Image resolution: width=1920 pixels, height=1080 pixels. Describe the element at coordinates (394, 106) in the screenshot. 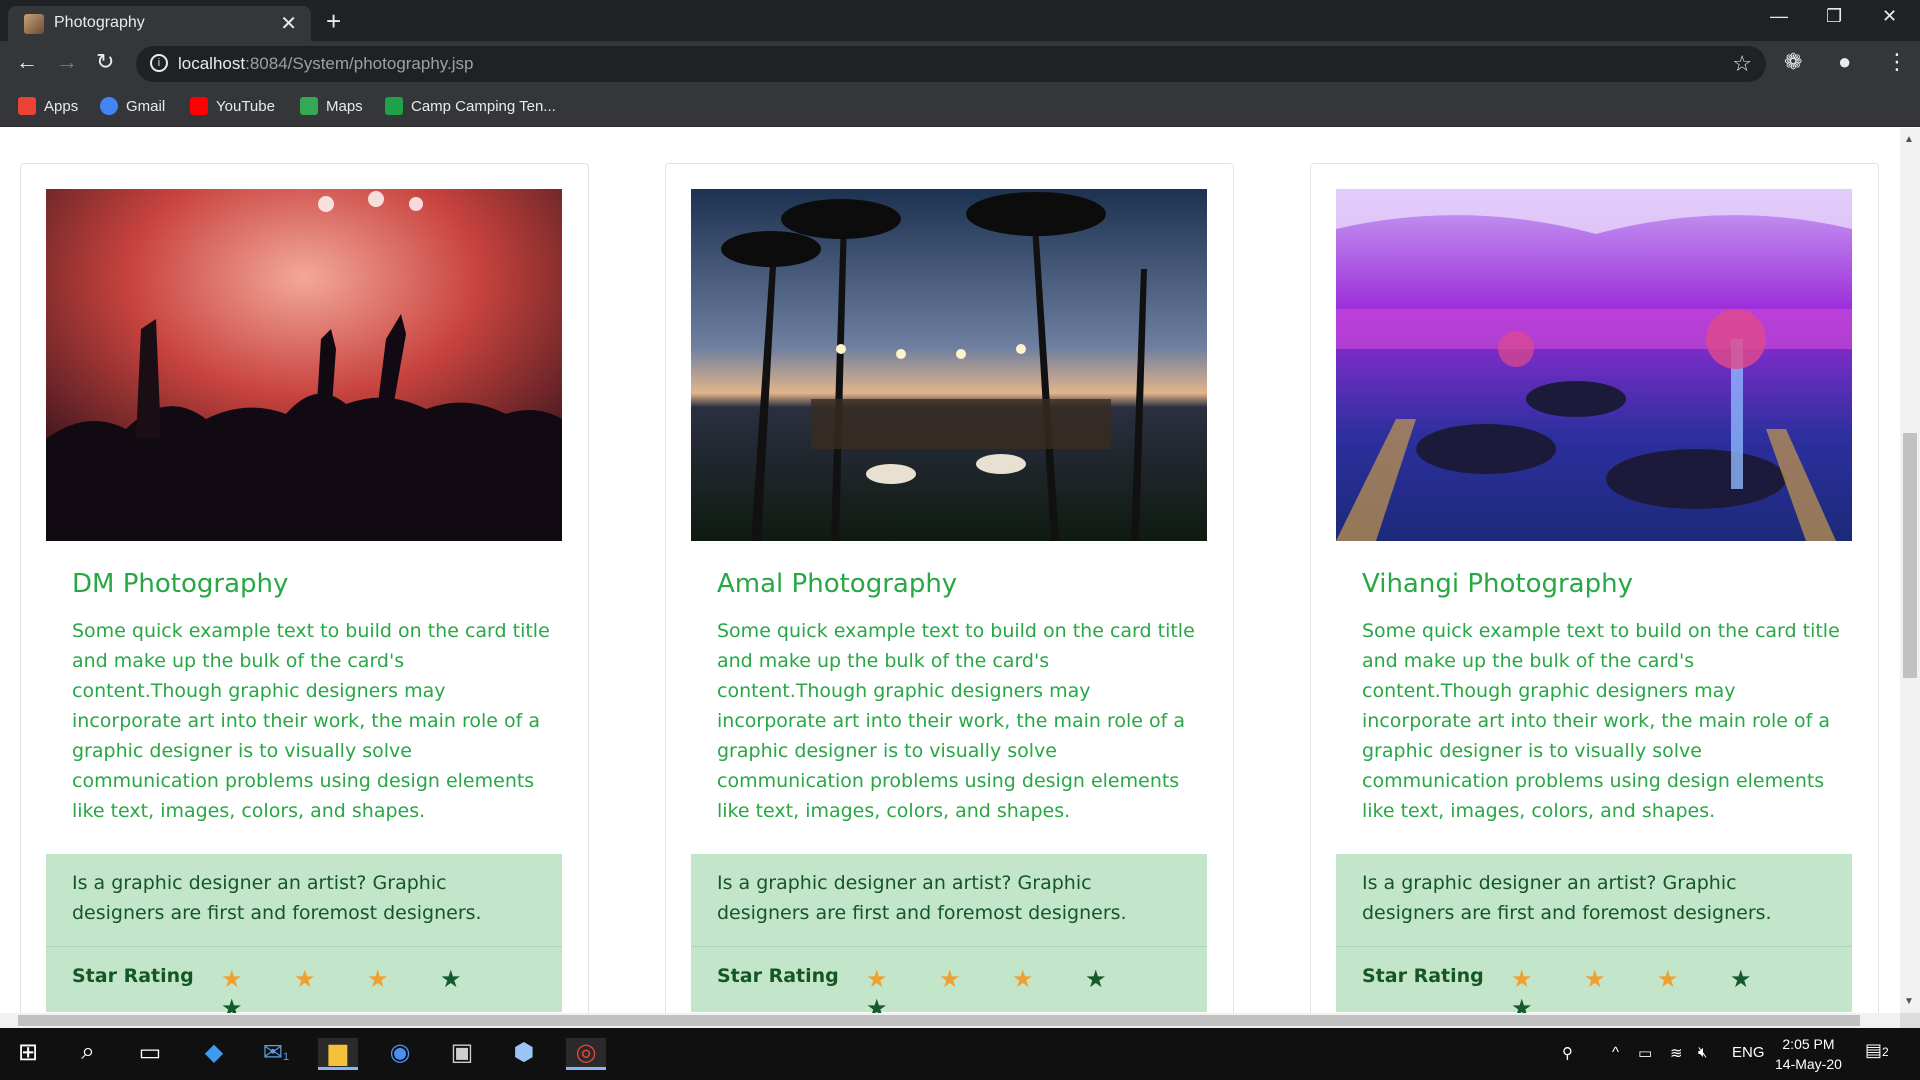

I see `px-icon` at that location.